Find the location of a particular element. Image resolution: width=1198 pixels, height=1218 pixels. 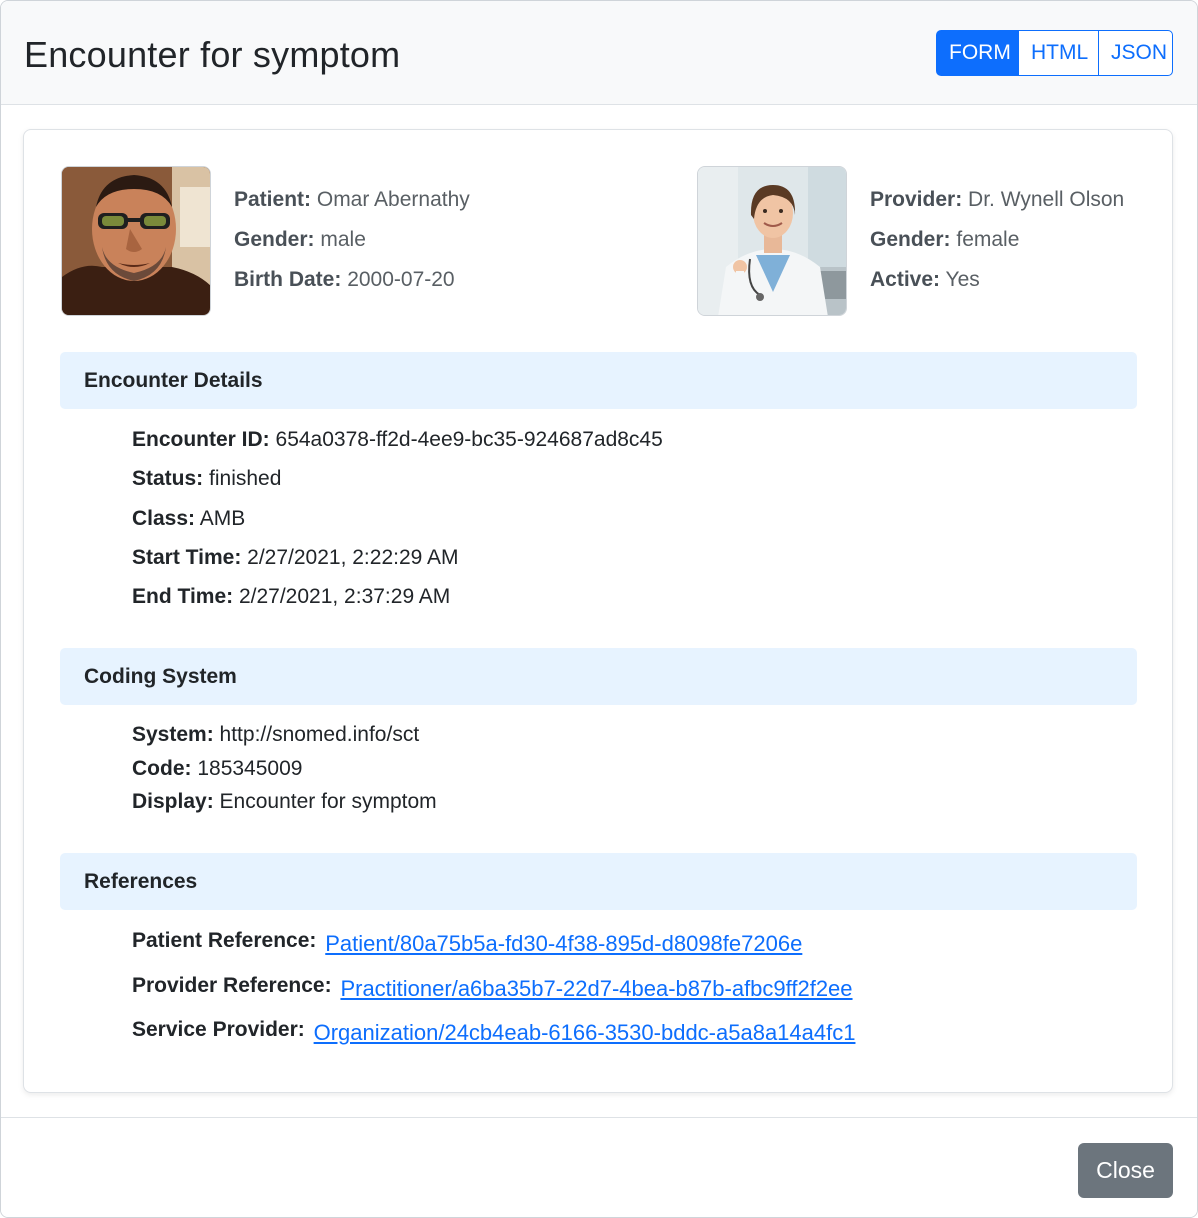

patient-birth-date: 2000-07-20 is located at coordinates (401, 279).